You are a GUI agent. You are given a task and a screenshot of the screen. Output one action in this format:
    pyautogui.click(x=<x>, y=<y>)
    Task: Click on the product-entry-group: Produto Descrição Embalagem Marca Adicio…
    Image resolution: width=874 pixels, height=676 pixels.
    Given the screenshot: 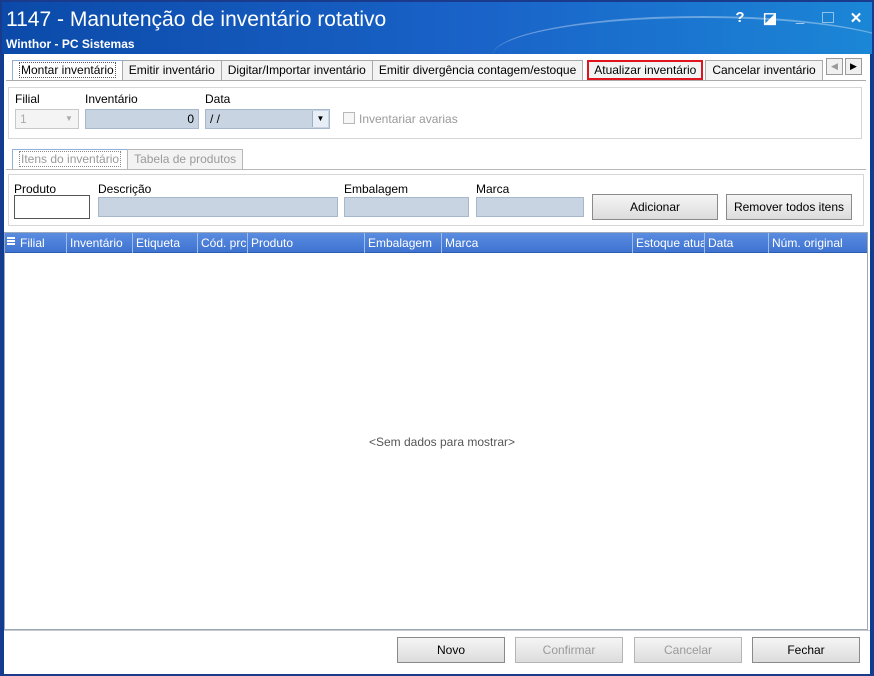 What is the action you would take?
    pyautogui.click(x=436, y=200)
    